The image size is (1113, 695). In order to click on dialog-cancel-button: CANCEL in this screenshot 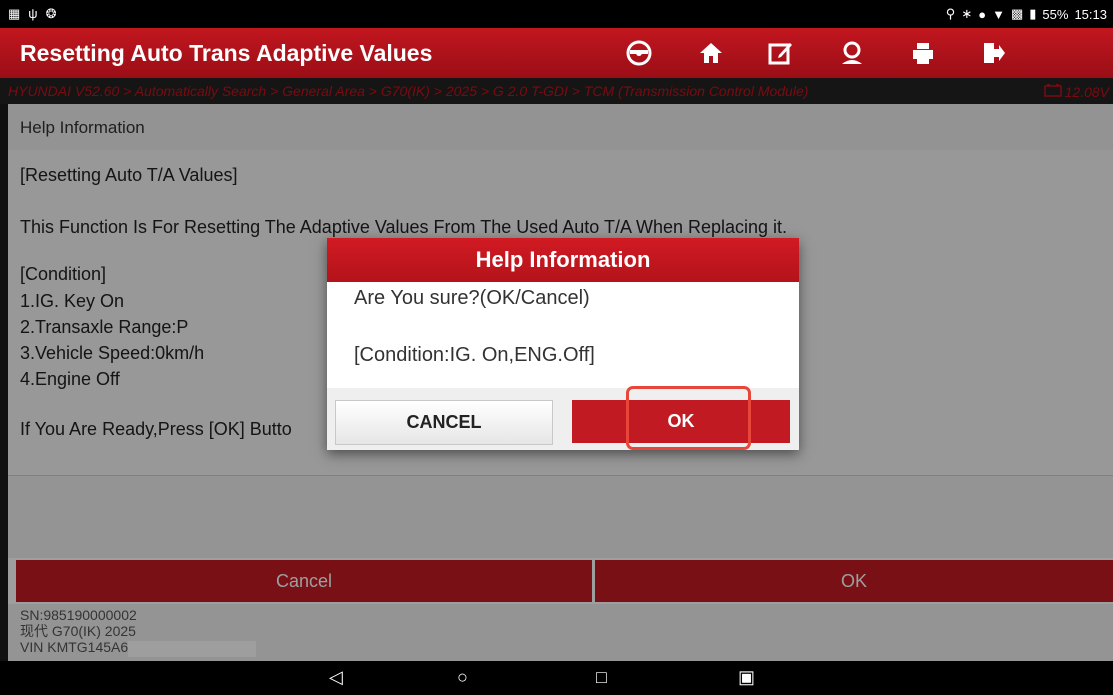, I will do `click(444, 422)`.